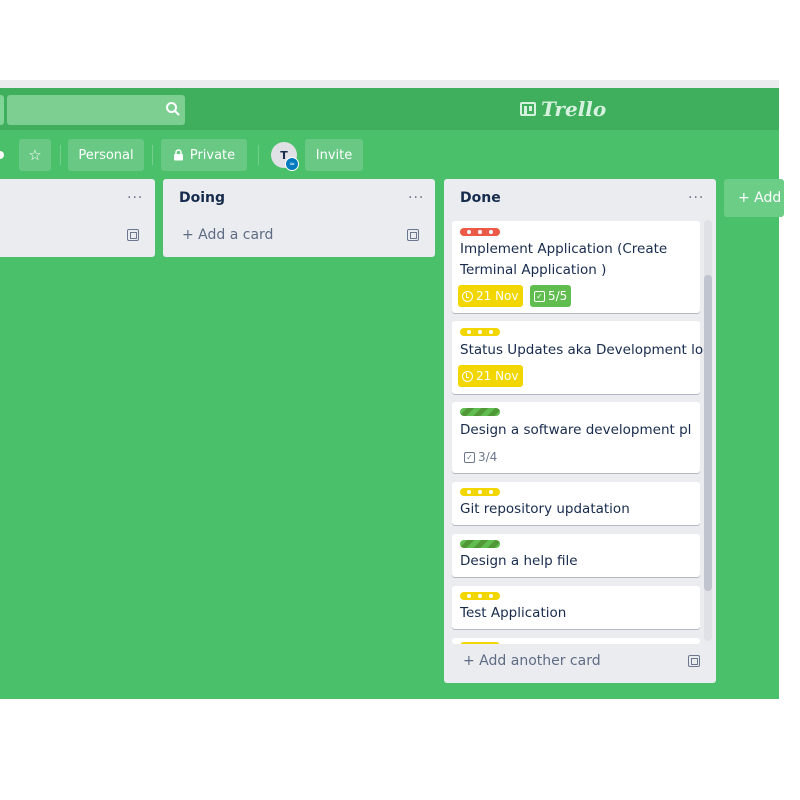 Image resolution: width=800 pixels, height=800 pixels. Describe the element at coordinates (532, 661) in the screenshot. I see `add-another-card-button: + Add another card` at that location.